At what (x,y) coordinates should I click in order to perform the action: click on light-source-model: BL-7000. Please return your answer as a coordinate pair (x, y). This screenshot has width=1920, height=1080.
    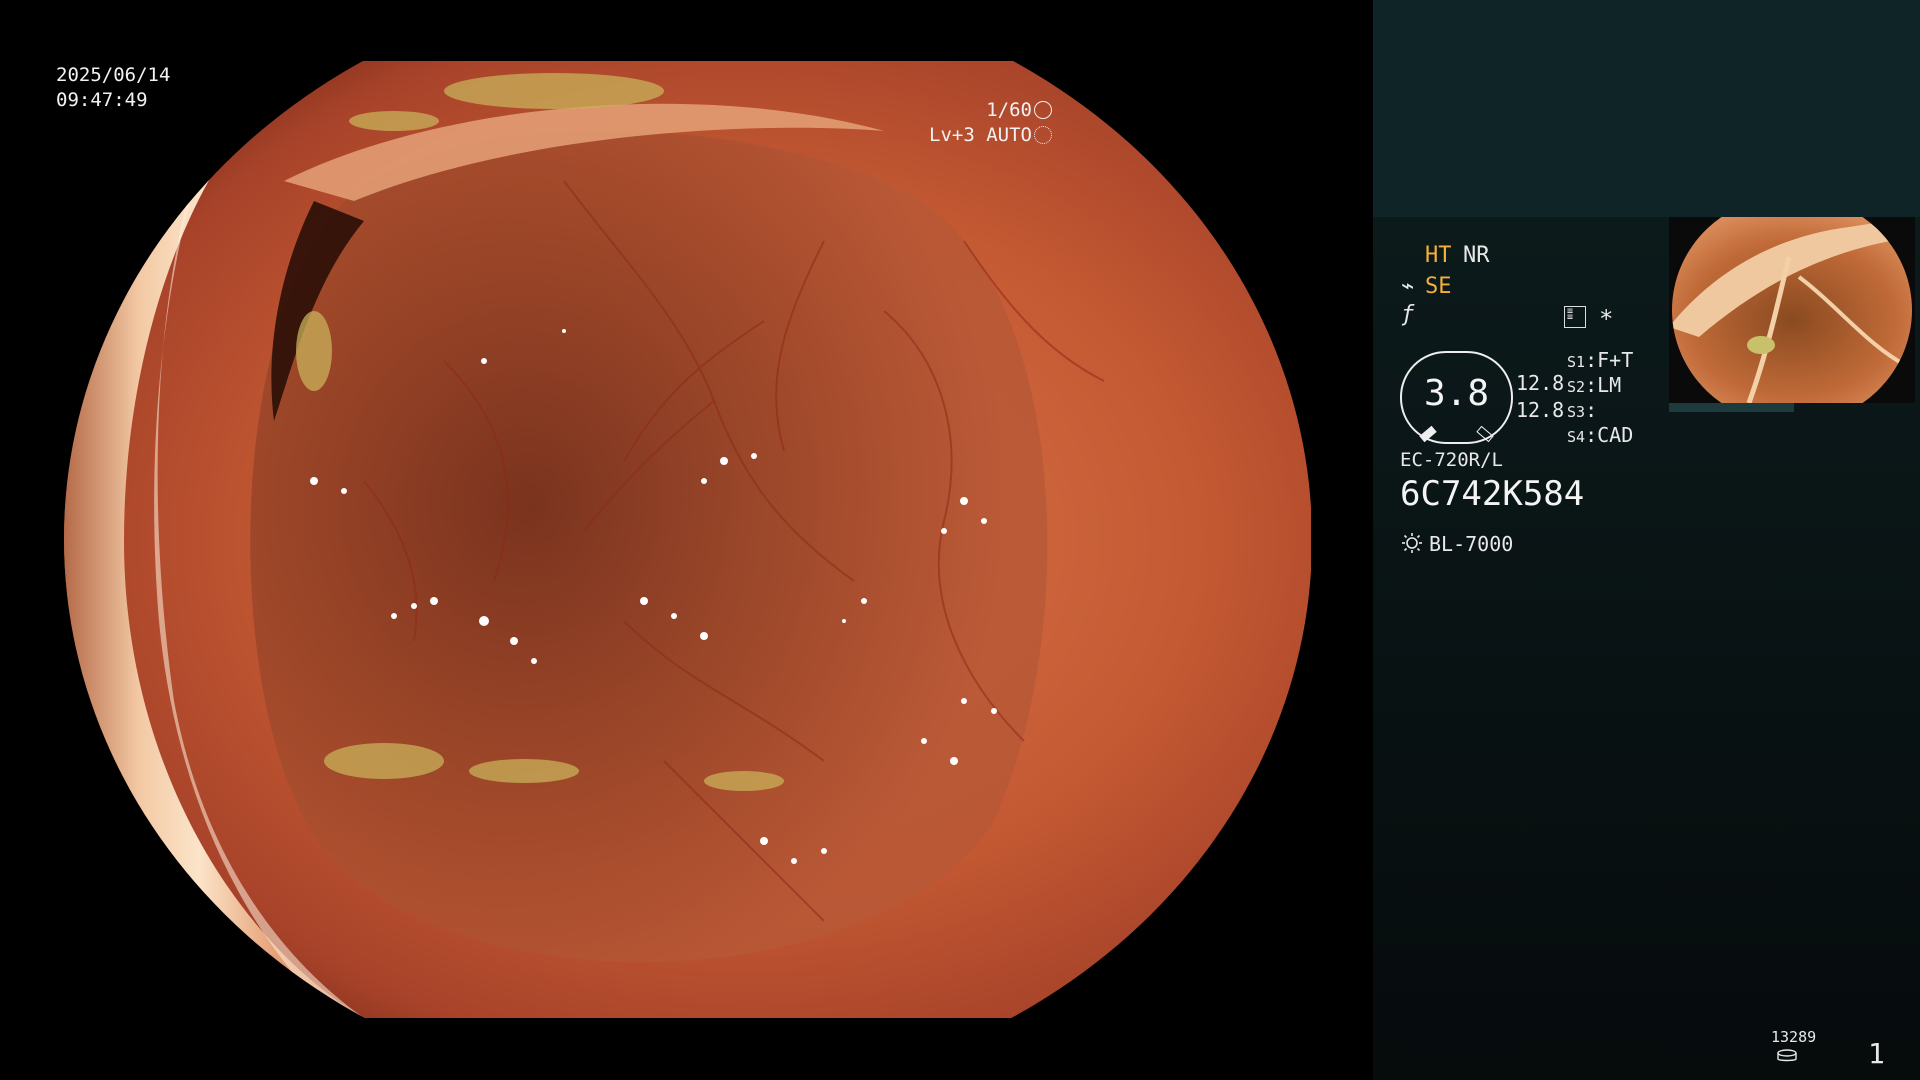
    Looking at the image, I should click on (1471, 544).